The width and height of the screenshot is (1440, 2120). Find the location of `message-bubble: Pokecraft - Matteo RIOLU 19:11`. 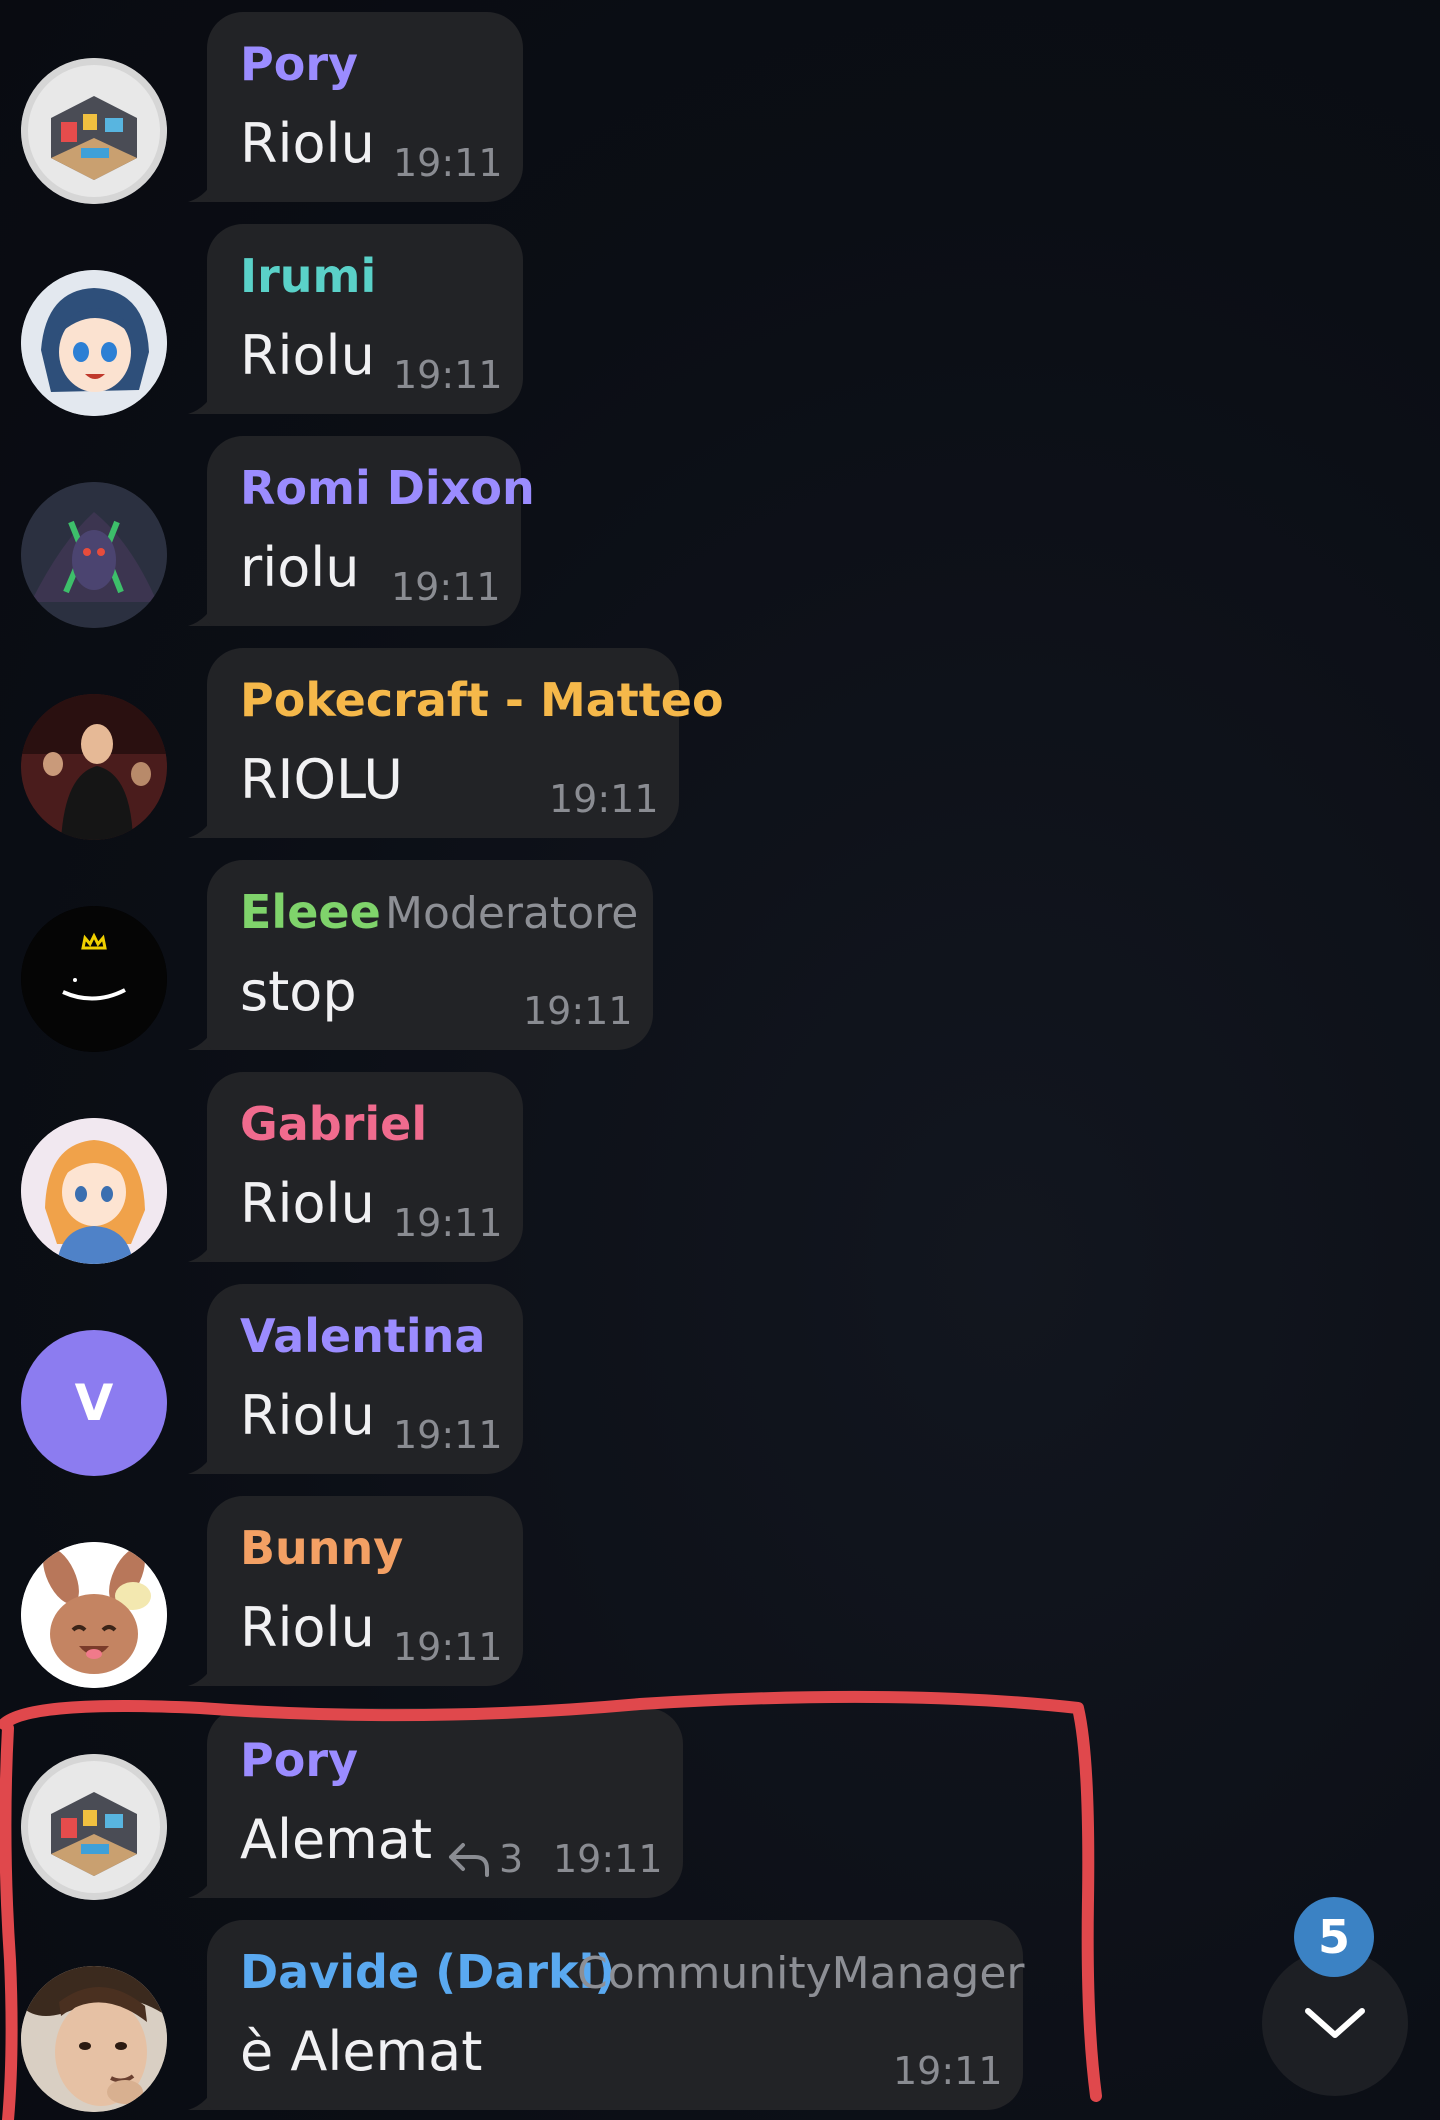

message-bubble: Pokecraft - Matteo RIOLU 19:11 is located at coordinates (465, 743).